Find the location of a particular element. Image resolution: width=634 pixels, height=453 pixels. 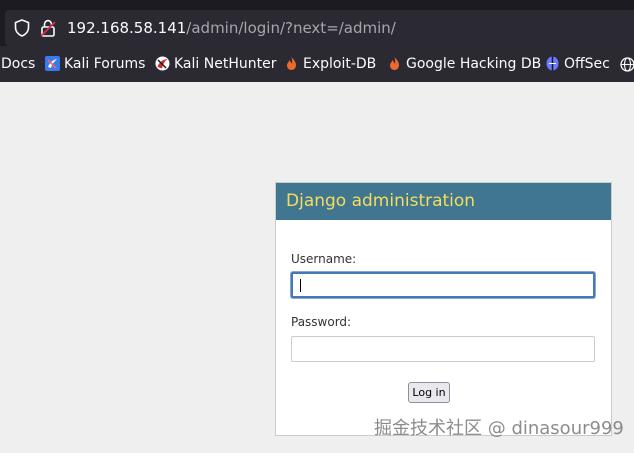

url-path: /admin/login/?next=/admin/ is located at coordinates (291, 28).